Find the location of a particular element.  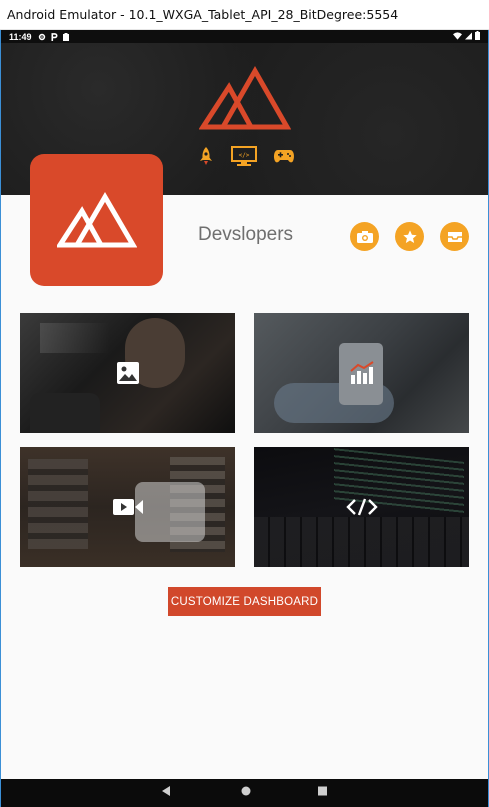

chart-icon is located at coordinates (361, 372).